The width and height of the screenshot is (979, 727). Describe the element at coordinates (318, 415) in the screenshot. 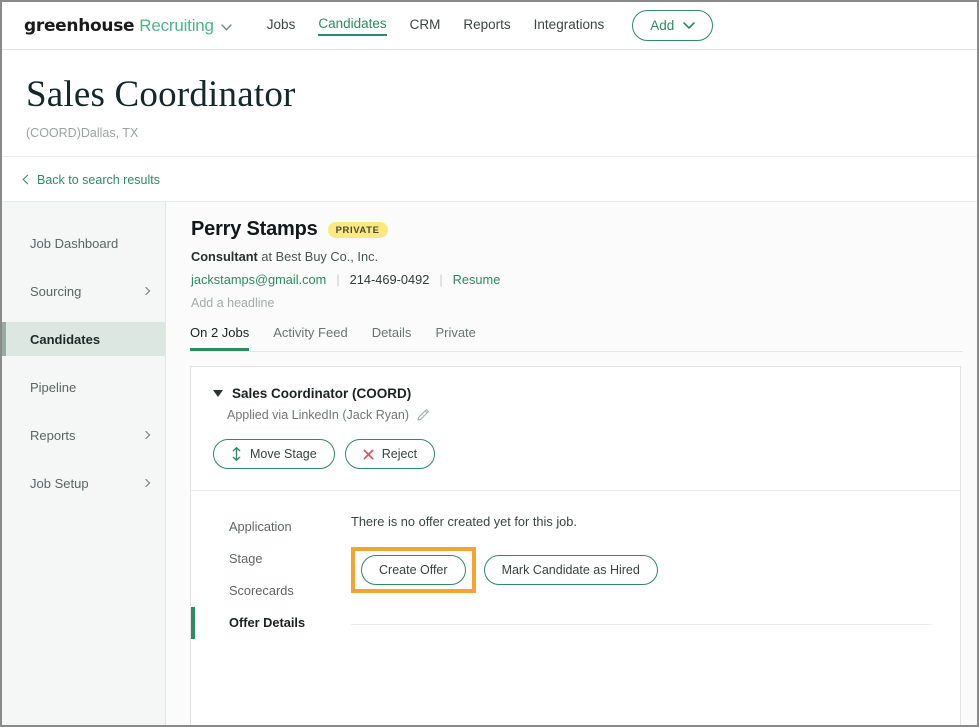

I see `job-source-label: Applied via LinkedIn (Jack Ryan)` at that location.